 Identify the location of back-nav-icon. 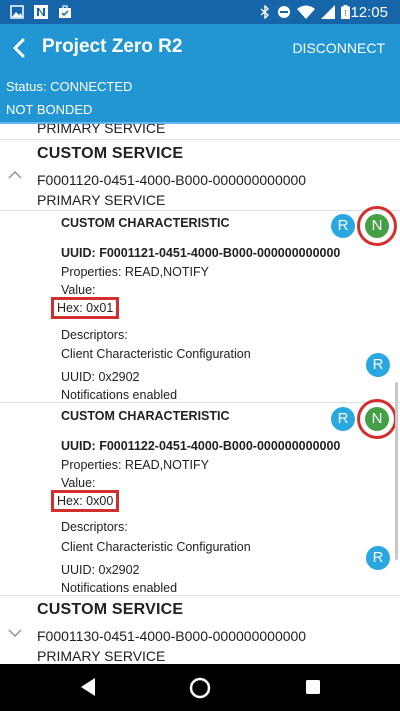
(88, 687).